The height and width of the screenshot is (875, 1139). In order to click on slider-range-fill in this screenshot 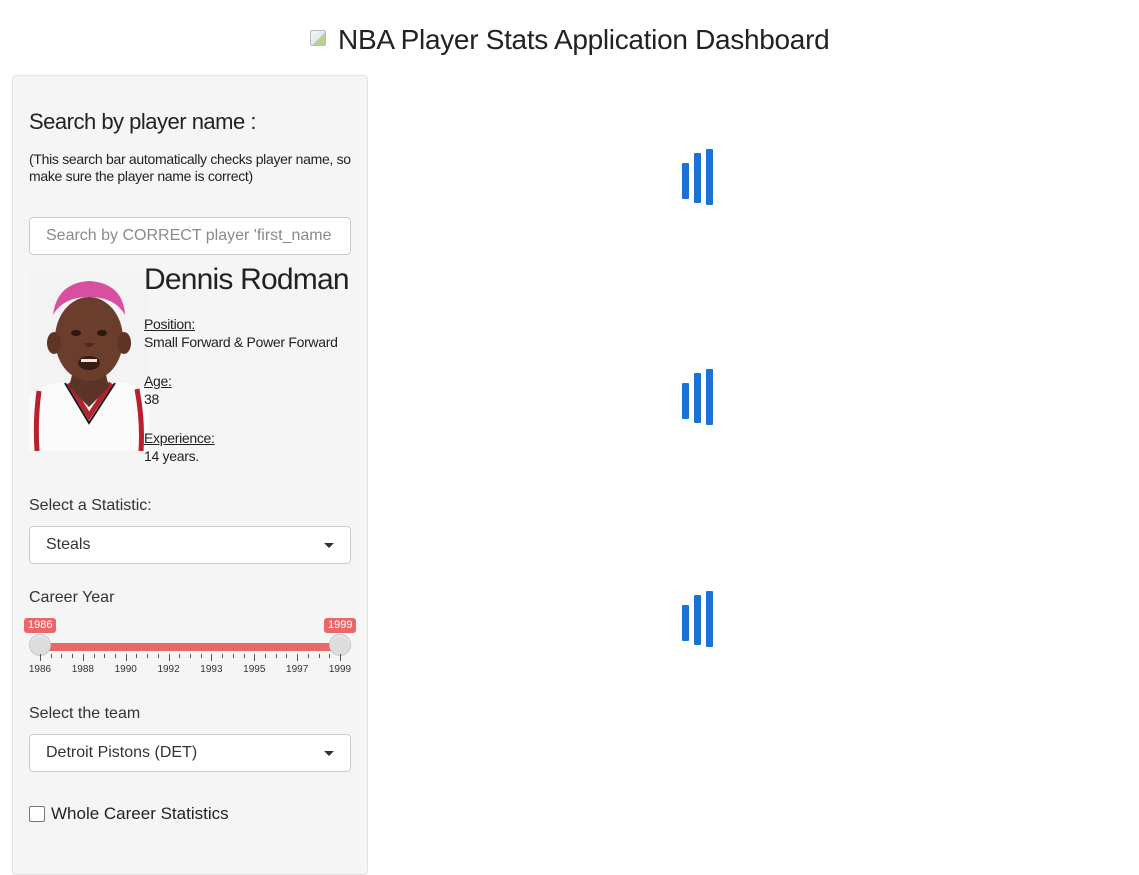, I will do `click(190, 647)`.